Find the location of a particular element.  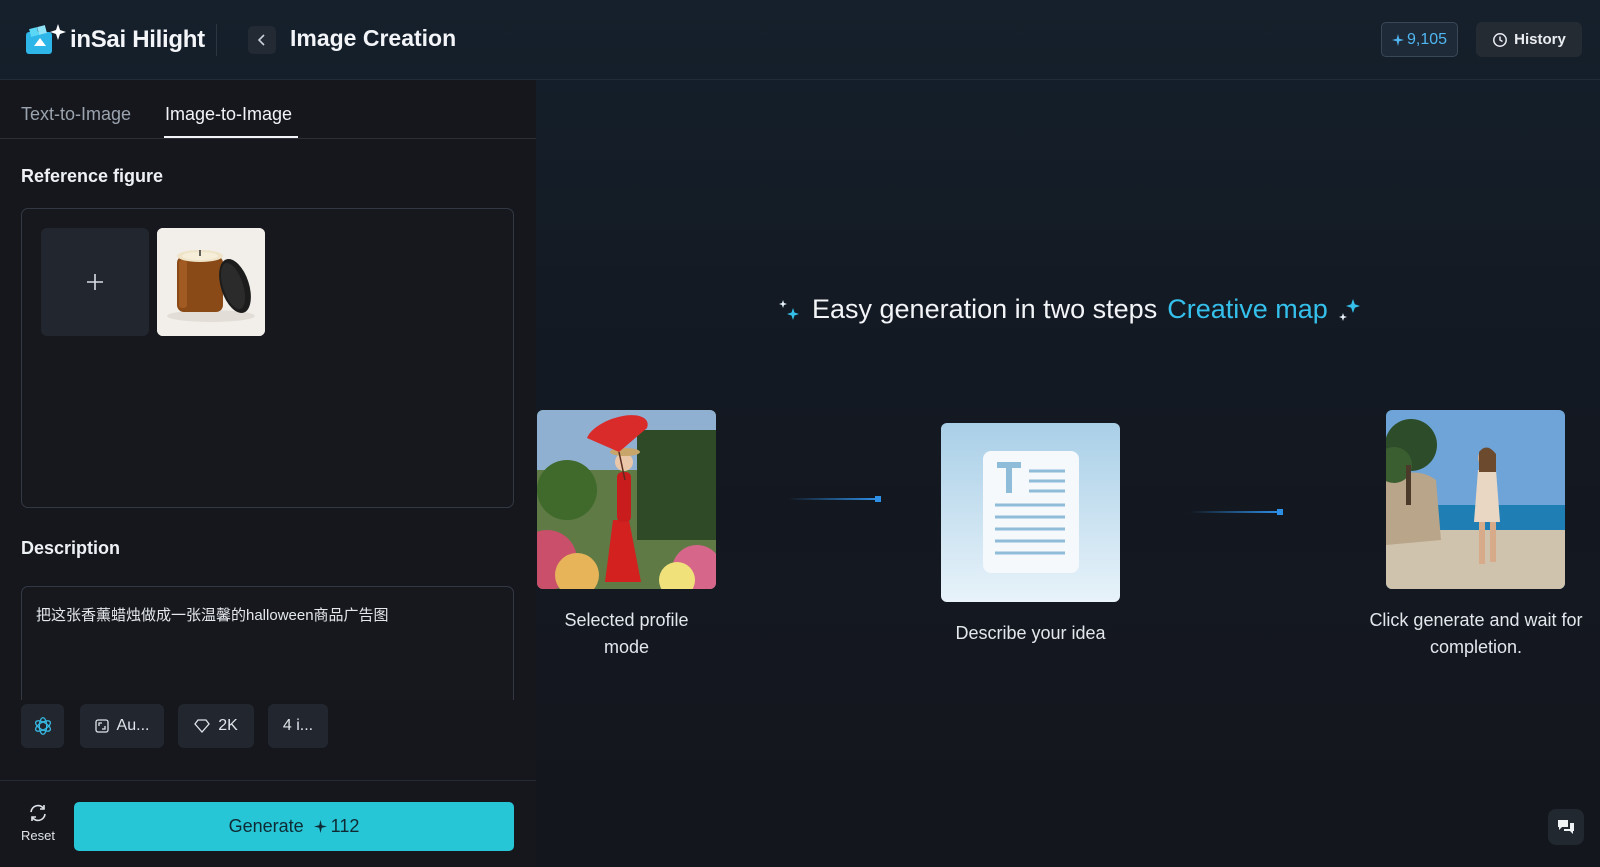

chat-support-button is located at coordinates (1566, 827).